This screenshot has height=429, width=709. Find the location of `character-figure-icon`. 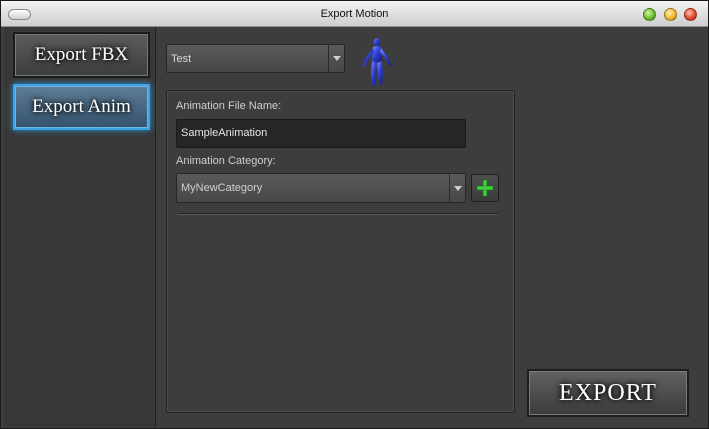

character-figure-icon is located at coordinates (377, 61).